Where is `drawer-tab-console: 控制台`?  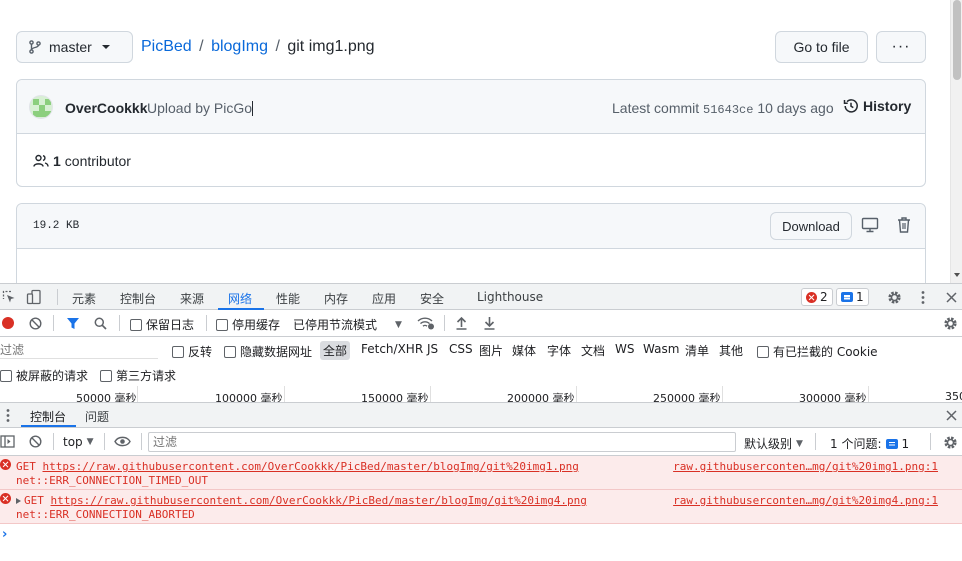 drawer-tab-console: 控制台 is located at coordinates (48, 416).